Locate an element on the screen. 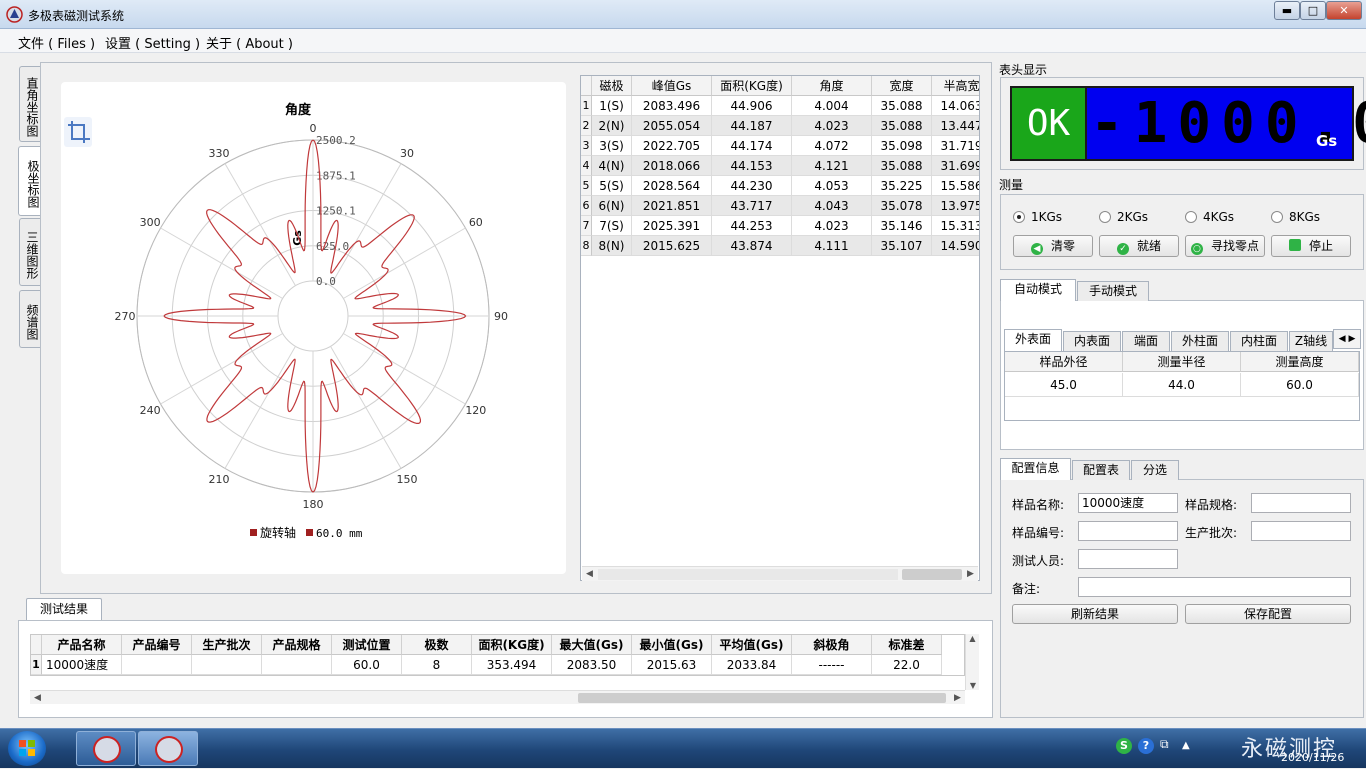 The height and width of the screenshot is (769, 1366). tab-3d: 三维图形 is located at coordinates (30, 252).